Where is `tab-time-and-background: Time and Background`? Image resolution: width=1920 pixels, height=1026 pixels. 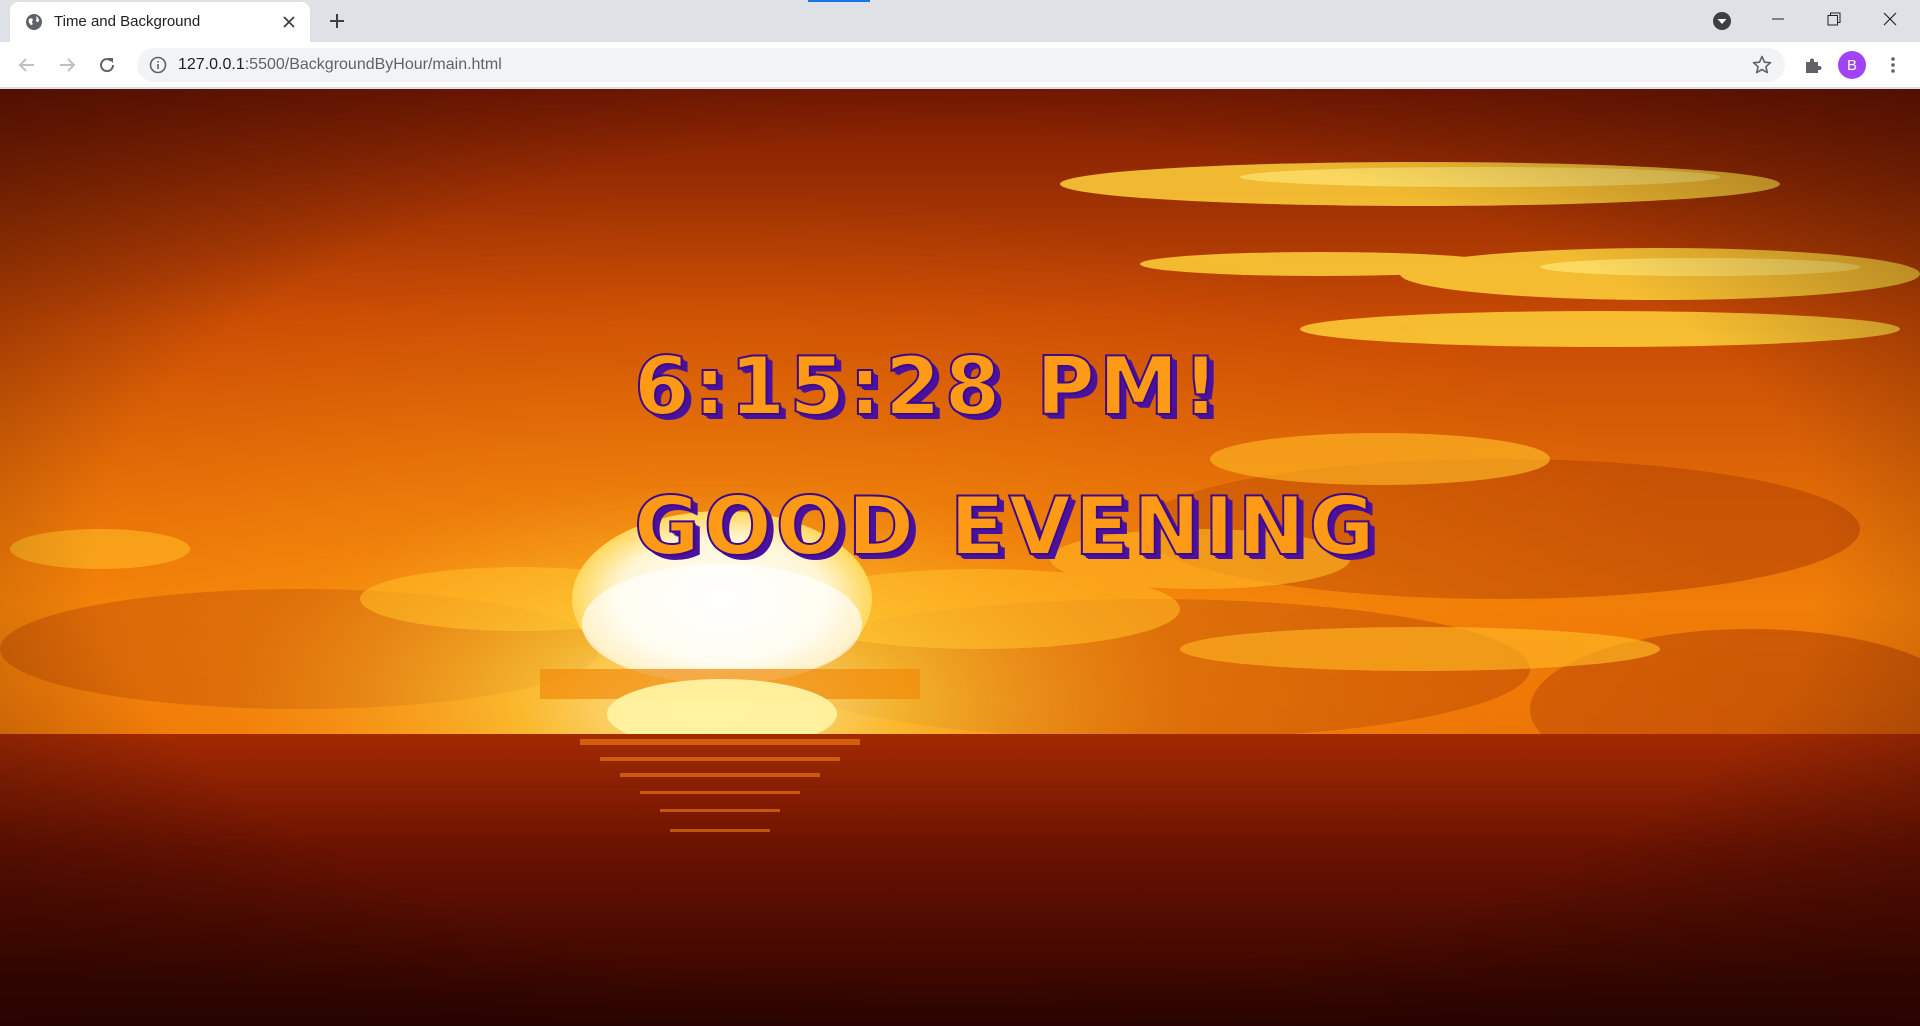
tab-time-and-background: Time and Background is located at coordinates (160, 22).